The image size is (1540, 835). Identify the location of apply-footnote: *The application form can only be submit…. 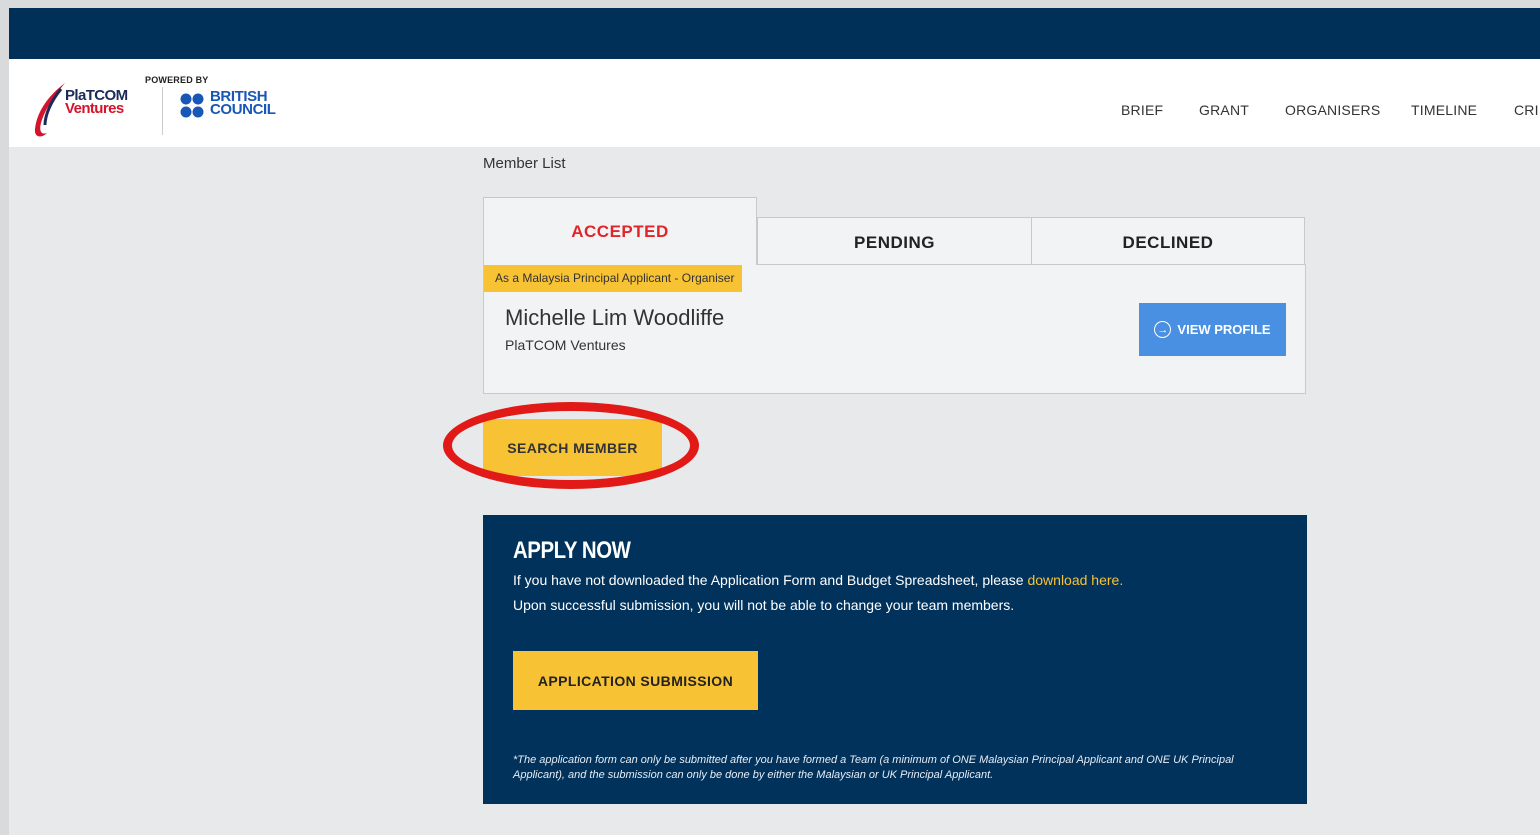
(873, 767).